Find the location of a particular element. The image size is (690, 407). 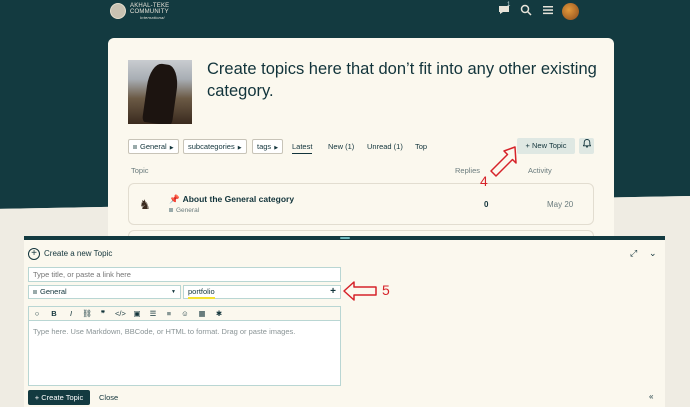

topic-title: 📌 About the General category is located at coordinates (231, 199).